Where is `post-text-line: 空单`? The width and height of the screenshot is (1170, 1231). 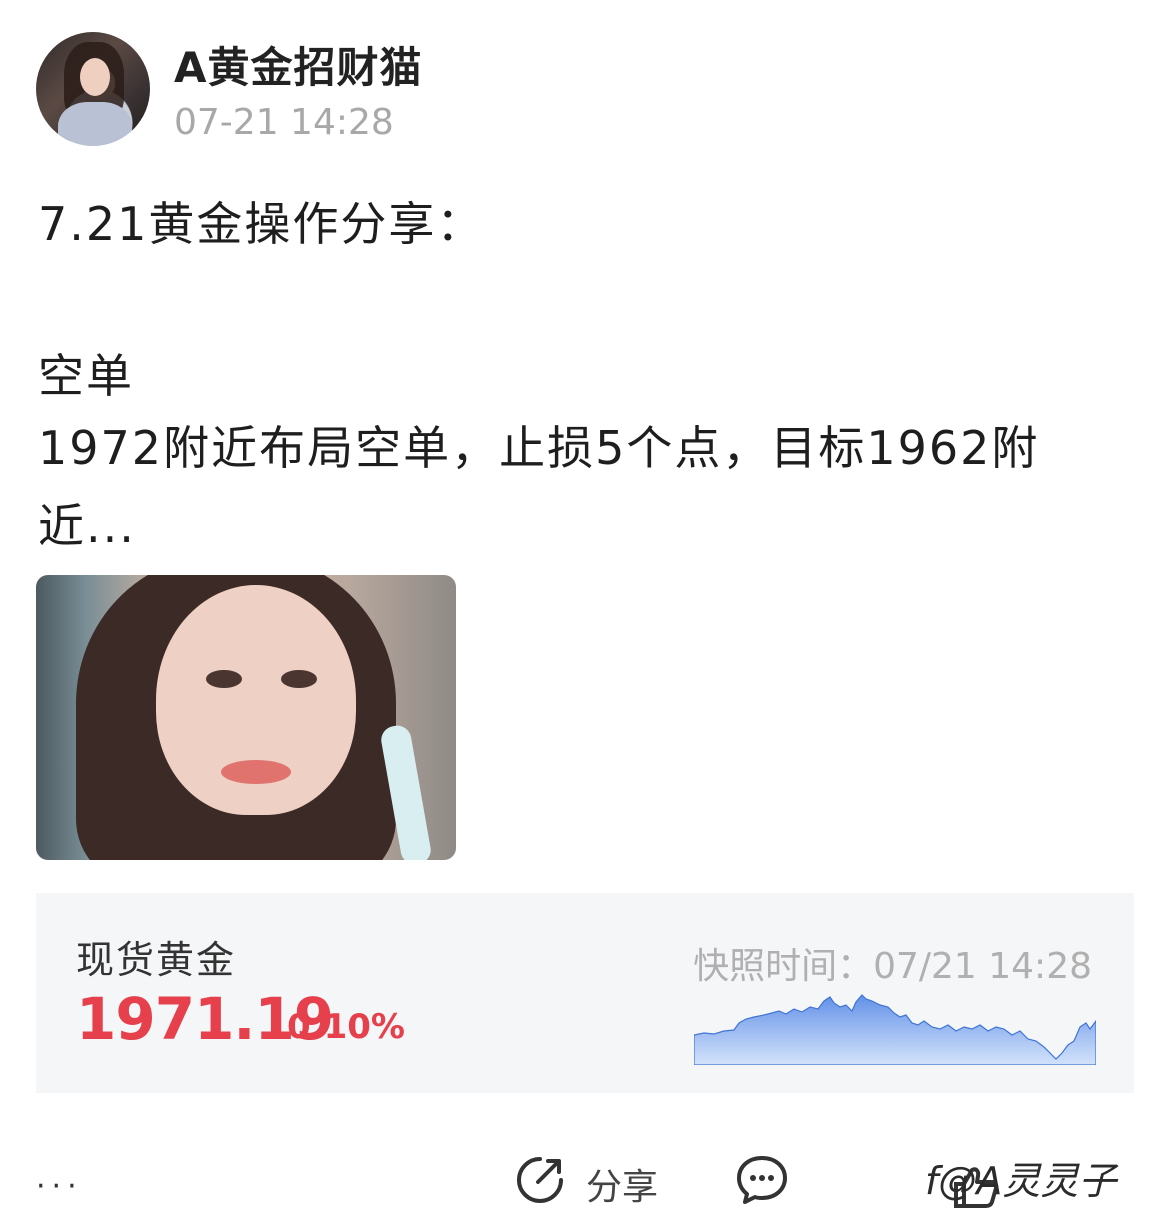
post-text-line: 空单 is located at coordinates (86, 376).